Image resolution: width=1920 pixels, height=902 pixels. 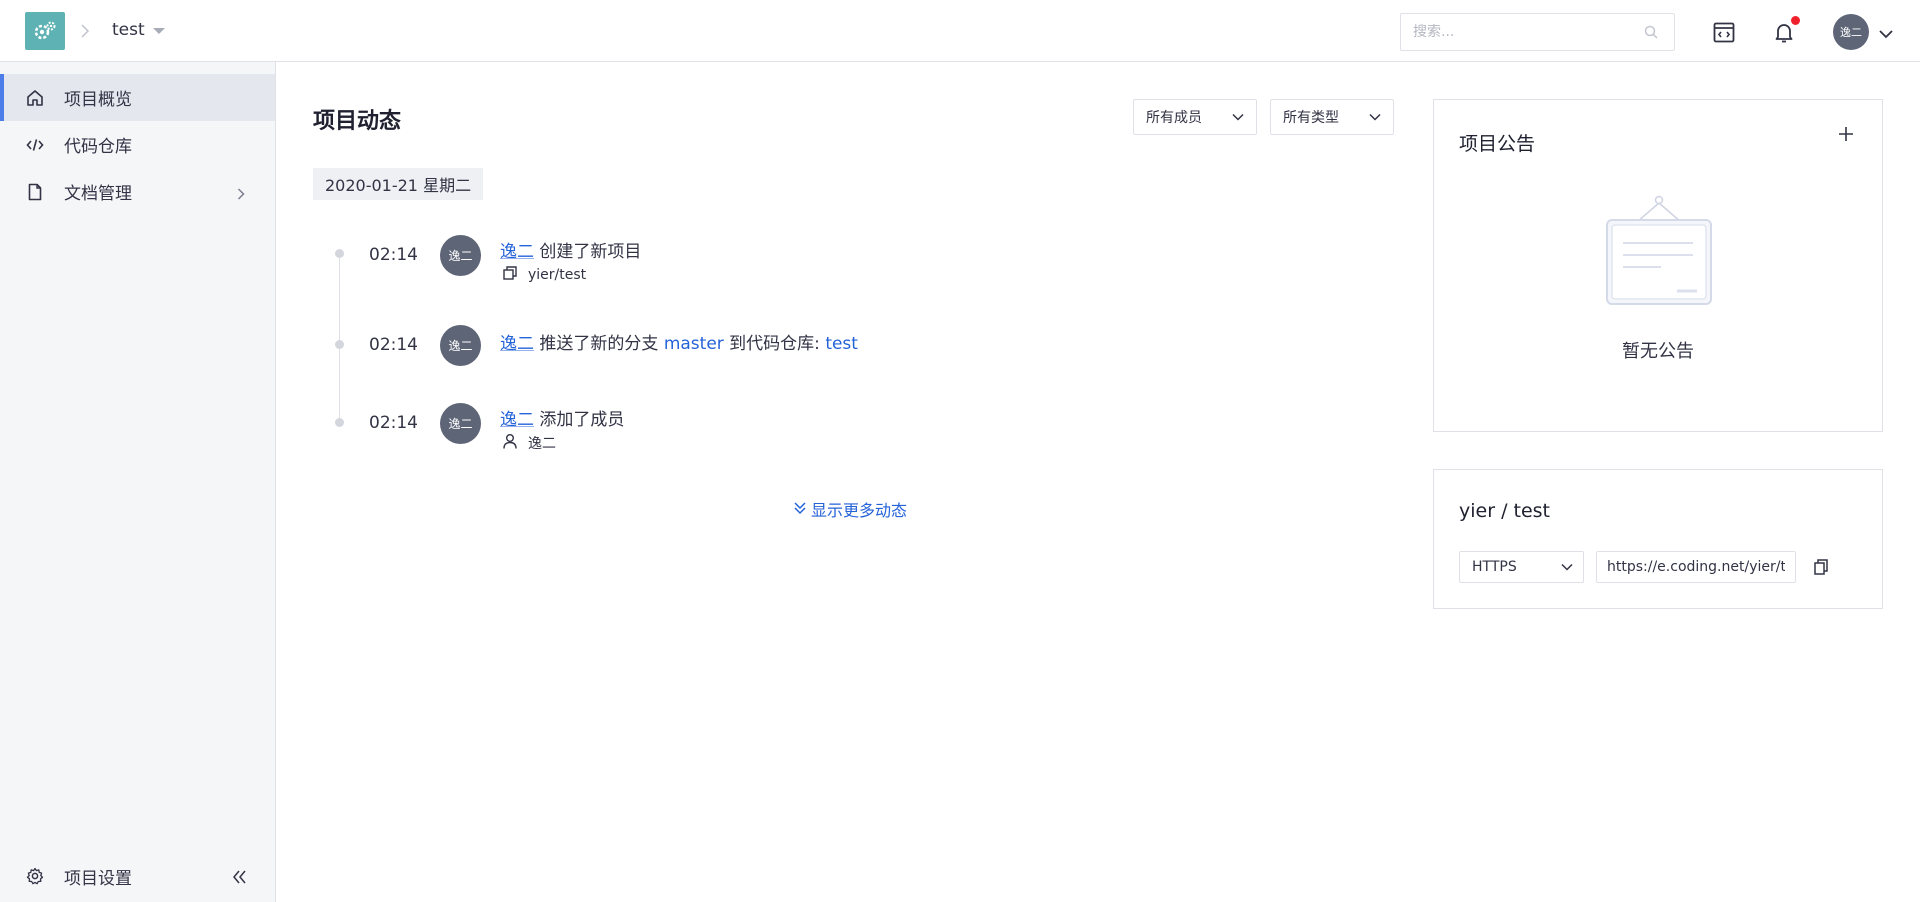 What do you see at coordinates (960, 31) in the screenshot?
I see `top-bar: test 逸二` at bounding box center [960, 31].